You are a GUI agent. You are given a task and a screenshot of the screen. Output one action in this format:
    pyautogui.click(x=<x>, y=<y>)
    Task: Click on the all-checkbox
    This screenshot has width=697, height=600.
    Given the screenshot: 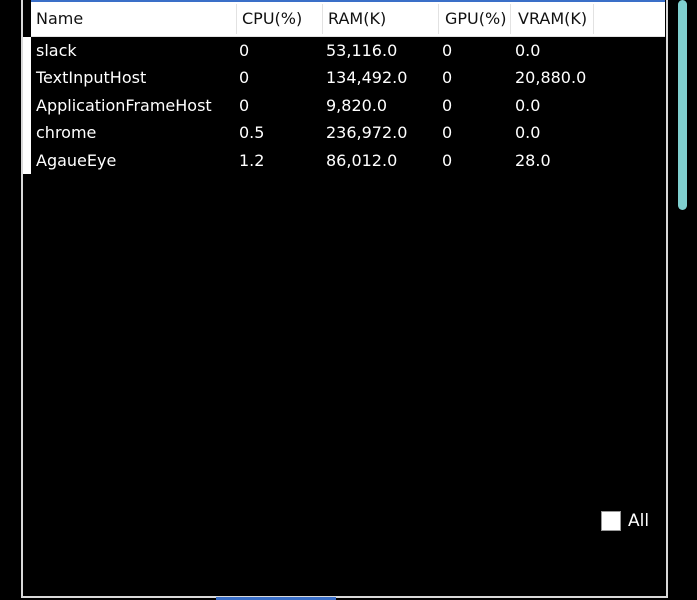 What is the action you would take?
    pyautogui.click(x=611, y=521)
    